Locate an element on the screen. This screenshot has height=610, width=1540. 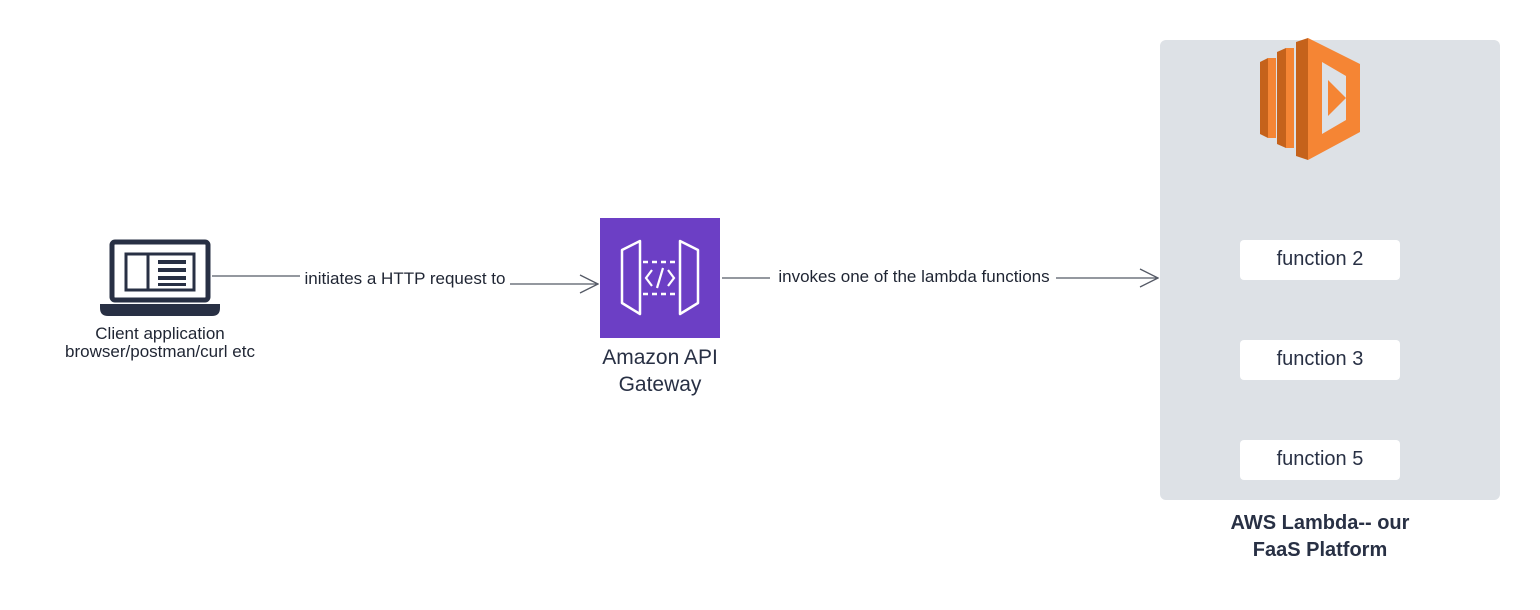
lambda-platform-title-line1: AWS Lambda-- our is located at coordinates (1320, 523).